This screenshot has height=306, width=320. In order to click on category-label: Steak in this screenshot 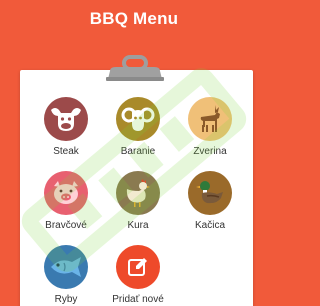, I will do `click(66, 151)`.